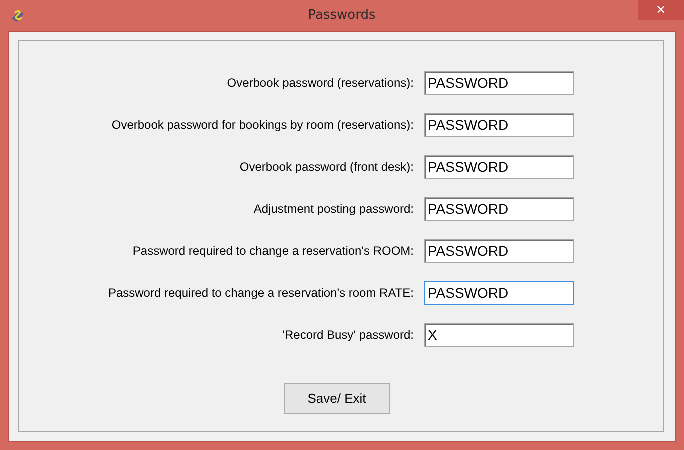 The image size is (684, 450). What do you see at coordinates (661, 10) in the screenshot?
I see `close-button: ✕` at bounding box center [661, 10].